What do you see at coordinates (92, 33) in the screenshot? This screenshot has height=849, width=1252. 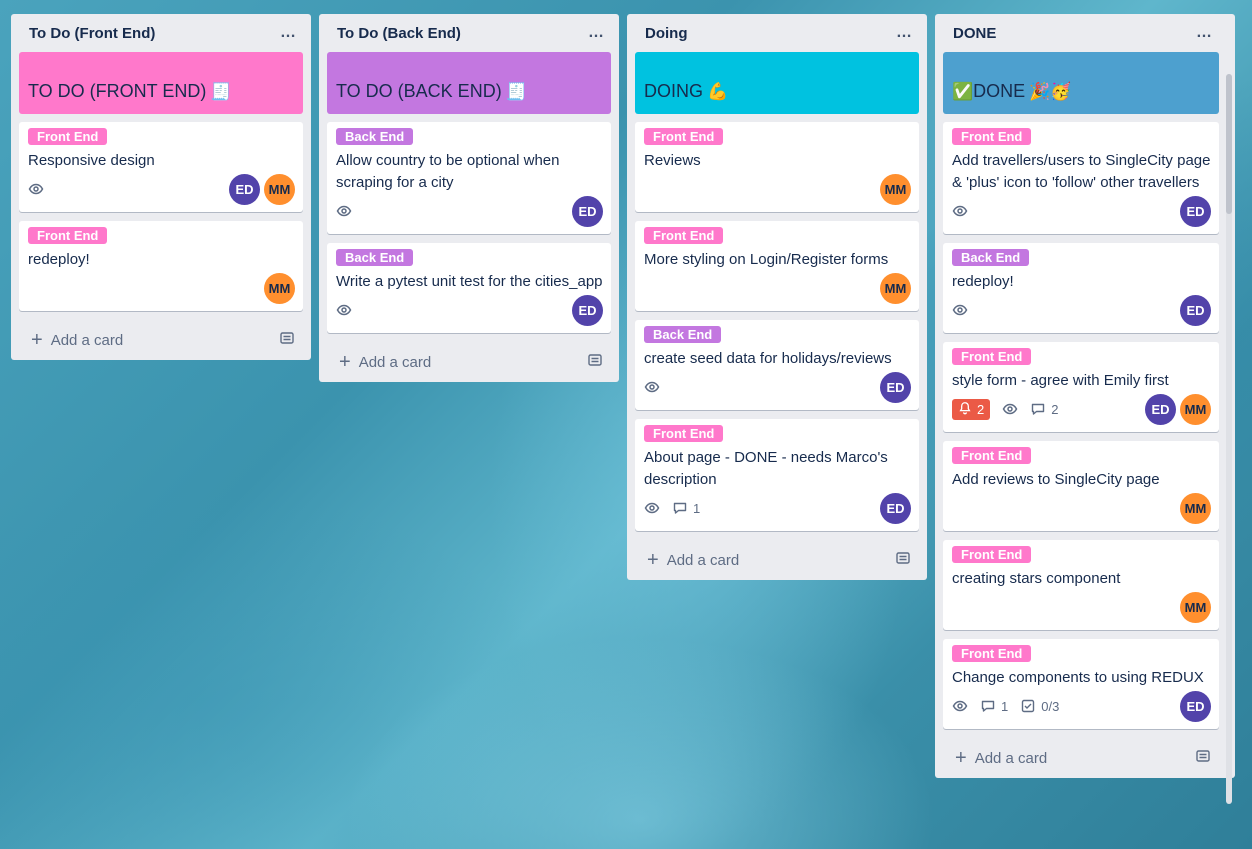 I see `list-title: To Do (Front End)` at bounding box center [92, 33].